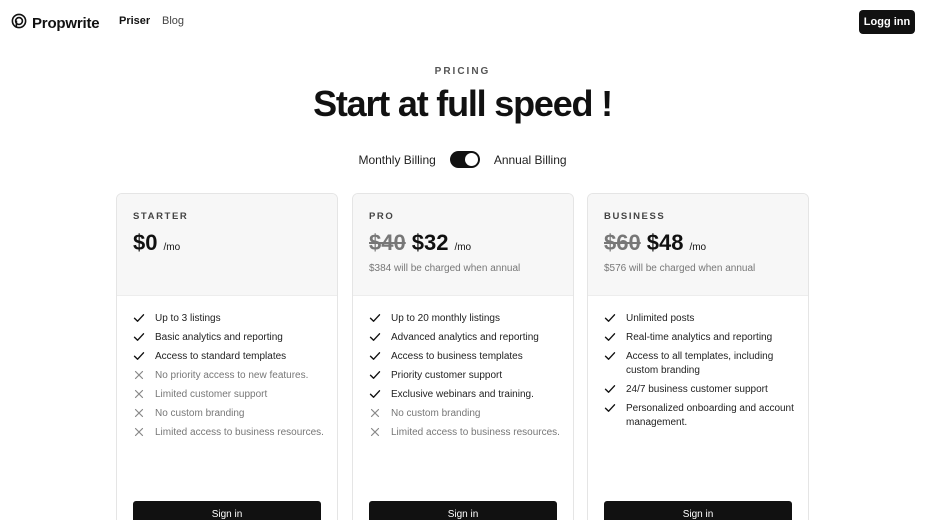 The height and width of the screenshot is (520, 925). Describe the element at coordinates (219, 337) in the screenshot. I see `feature-text: Basic analytics and reporting` at that location.